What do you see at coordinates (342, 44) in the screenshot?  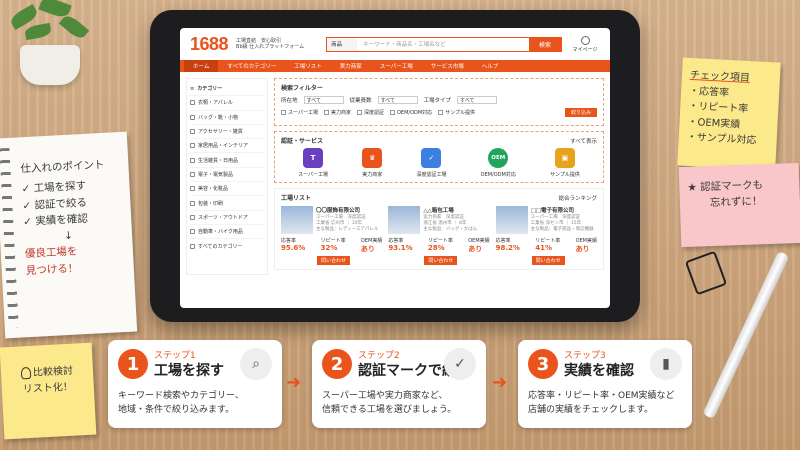 I see `search-category-select: 商品` at bounding box center [342, 44].